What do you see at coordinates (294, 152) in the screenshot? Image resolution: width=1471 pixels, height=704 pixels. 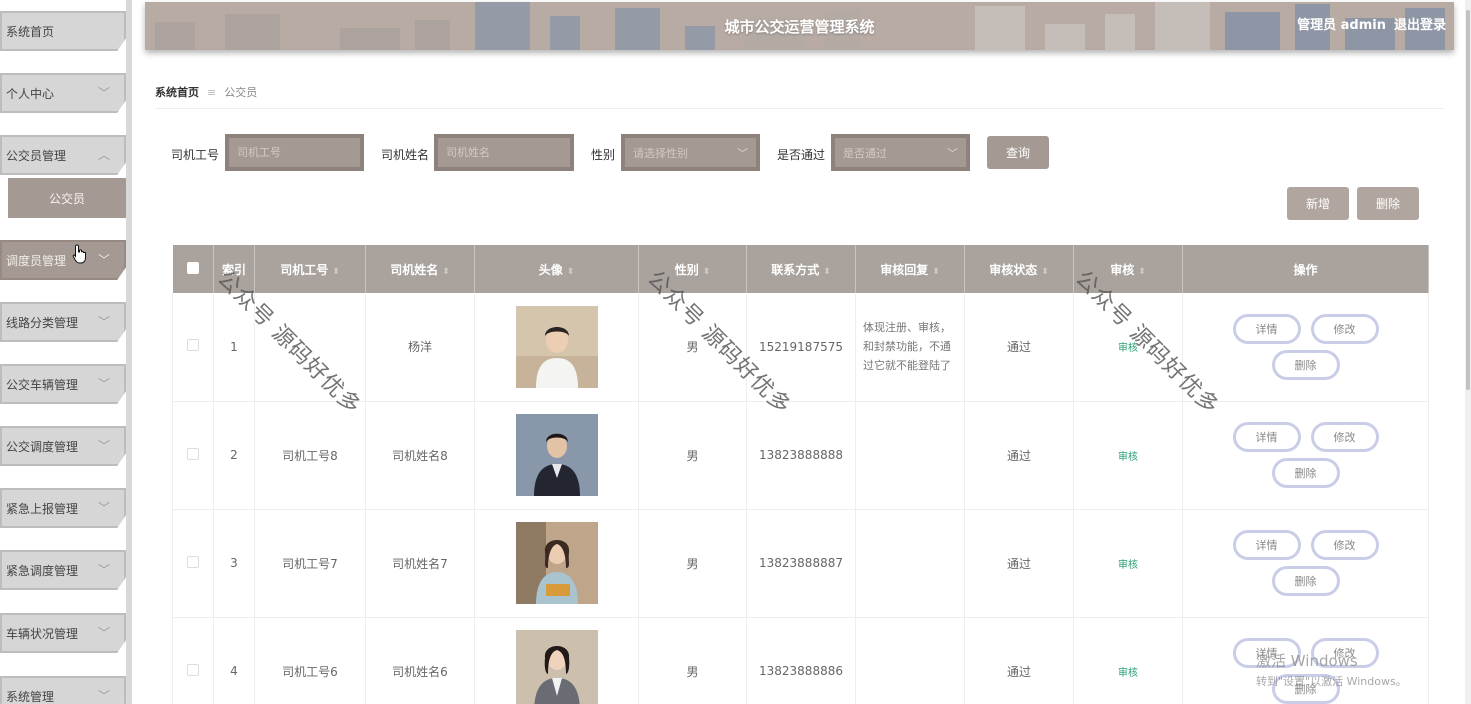 I see `driver-id-input` at bounding box center [294, 152].